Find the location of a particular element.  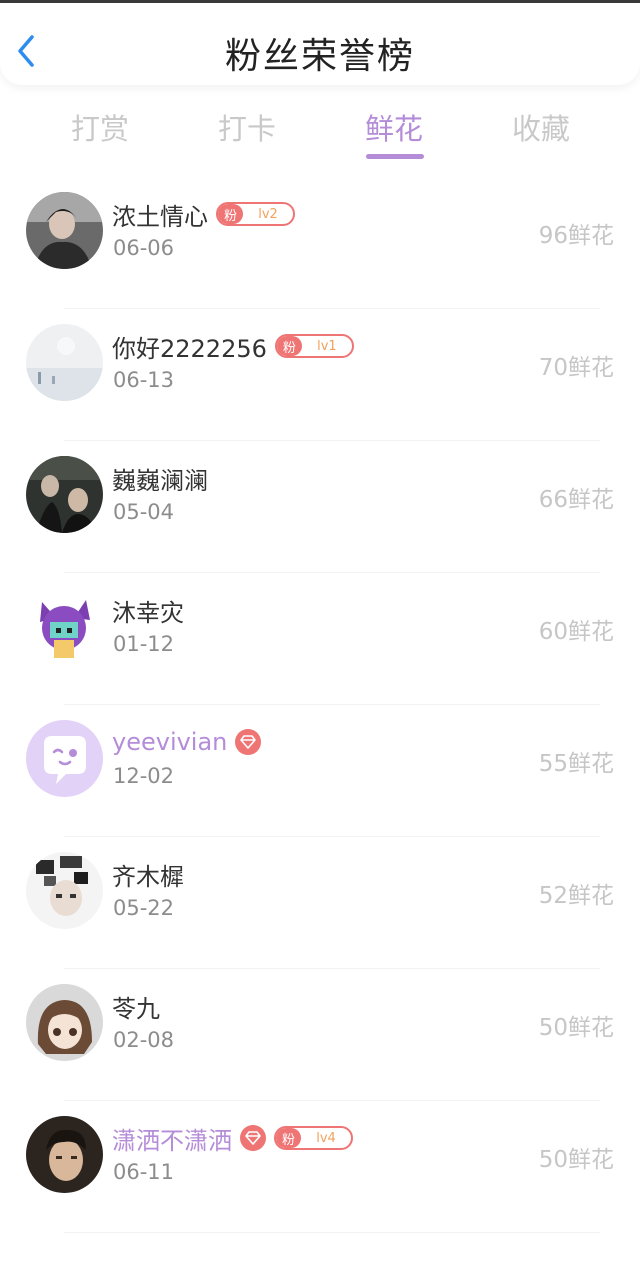

fan-name: 齐木樨 is located at coordinates (148, 874).